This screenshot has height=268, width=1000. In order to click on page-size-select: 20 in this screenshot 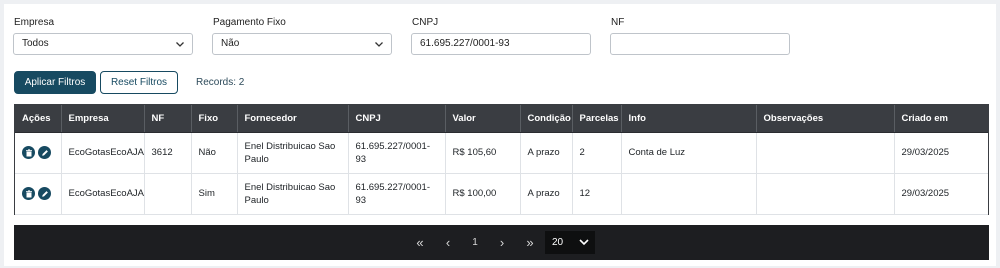, I will do `click(570, 242)`.